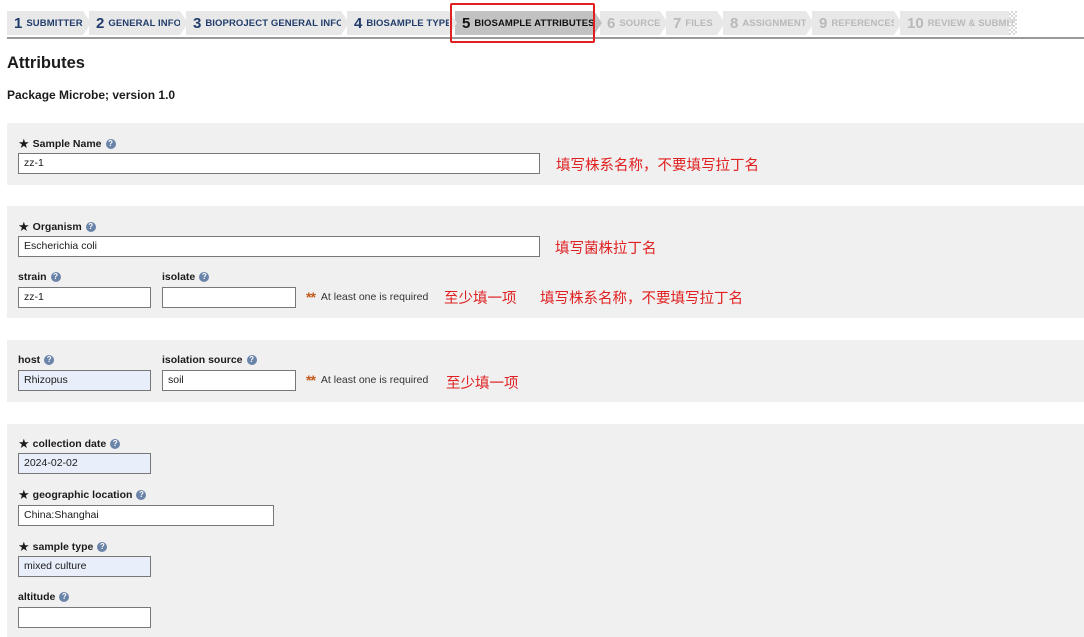 This screenshot has width=1084, height=637. What do you see at coordinates (971, 23) in the screenshot?
I see `step-label: REVIEW & SUBMIT` at bounding box center [971, 23].